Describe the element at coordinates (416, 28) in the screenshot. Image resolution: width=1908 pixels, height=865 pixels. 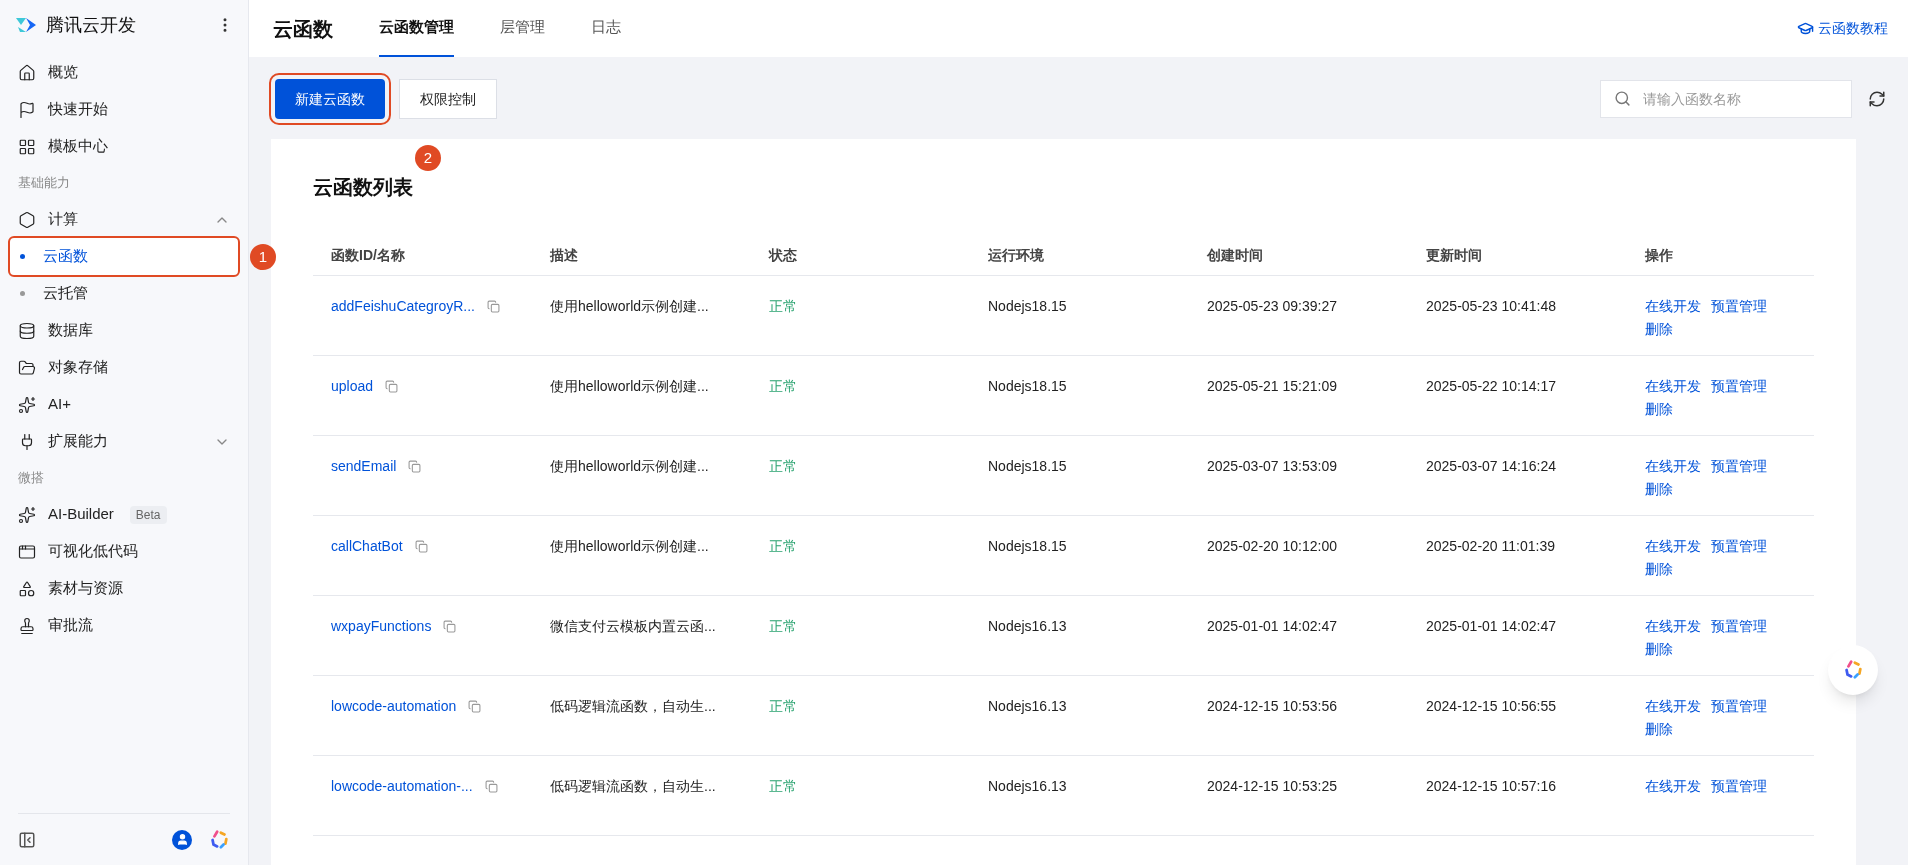
I see `tab: 云函数管理` at that location.